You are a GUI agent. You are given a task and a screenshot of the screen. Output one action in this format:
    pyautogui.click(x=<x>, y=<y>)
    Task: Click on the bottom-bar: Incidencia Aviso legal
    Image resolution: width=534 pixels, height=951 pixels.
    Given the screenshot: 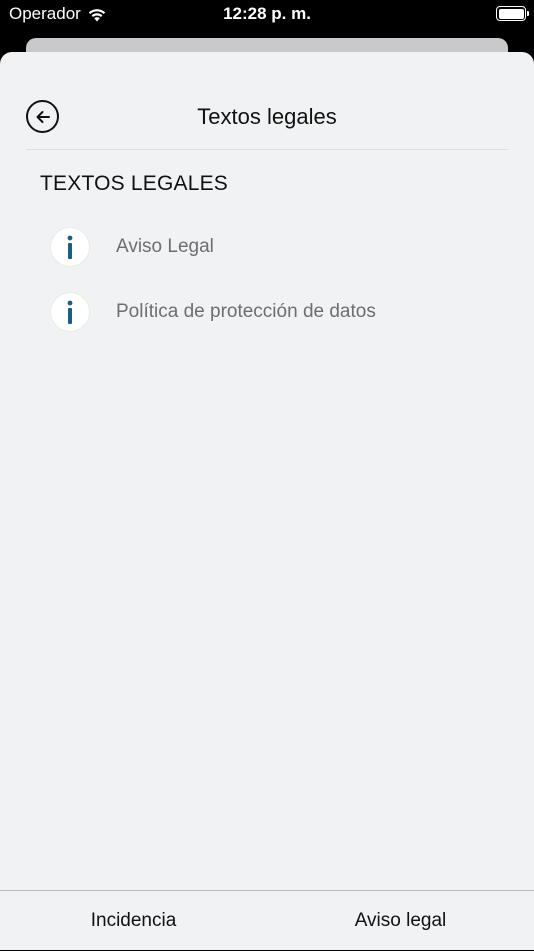 What is the action you would take?
    pyautogui.click(x=267, y=920)
    